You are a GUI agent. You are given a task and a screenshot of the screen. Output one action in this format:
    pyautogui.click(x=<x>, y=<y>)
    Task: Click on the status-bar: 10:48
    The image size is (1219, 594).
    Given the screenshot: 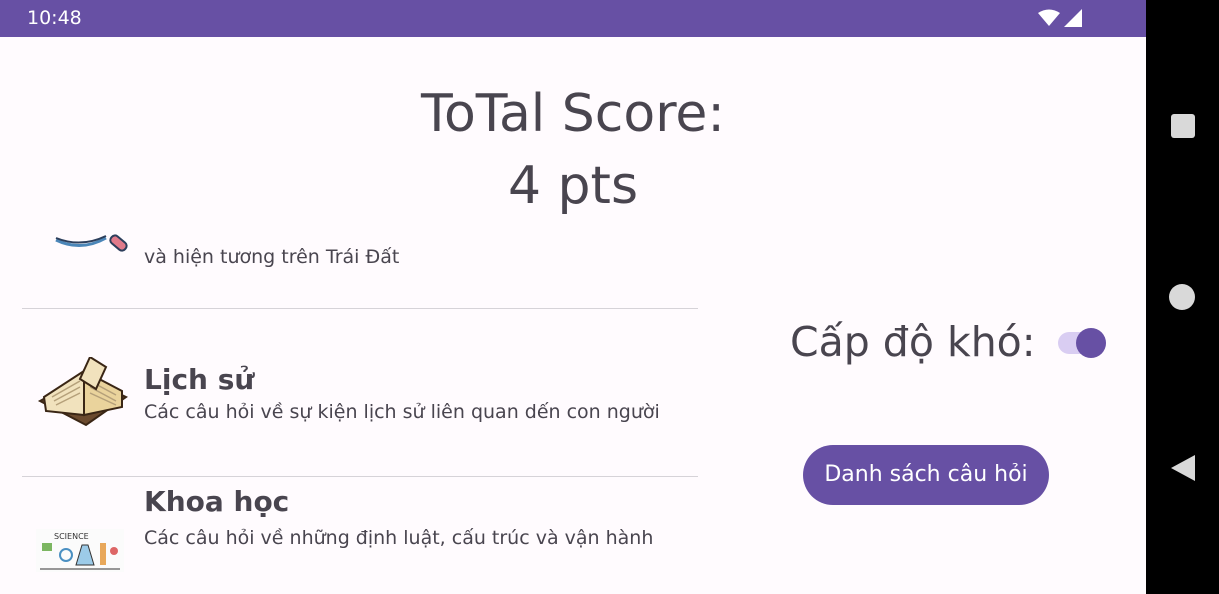 What is the action you would take?
    pyautogui.click(x=573, y=18)
    